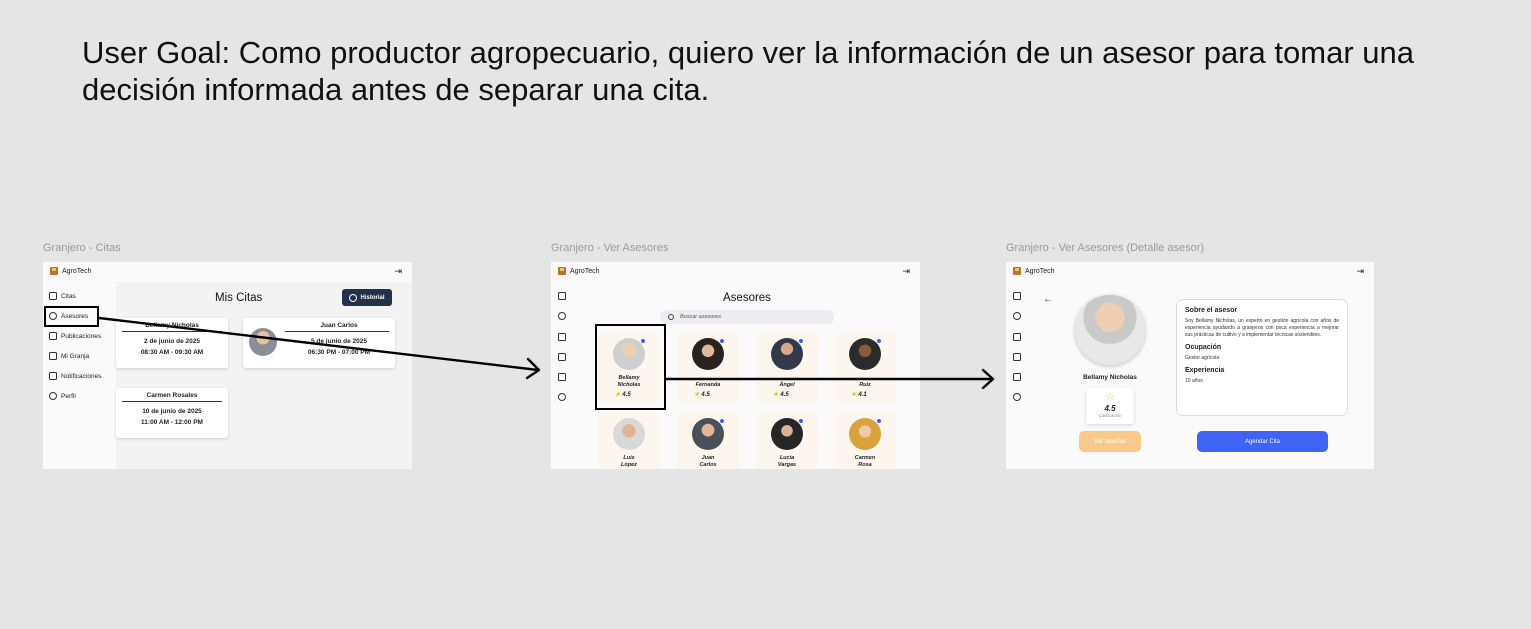  What do you see at coordinates (546, 353) in the screenshot?
I see `flow-arrows` at bounding box center [546, 353].